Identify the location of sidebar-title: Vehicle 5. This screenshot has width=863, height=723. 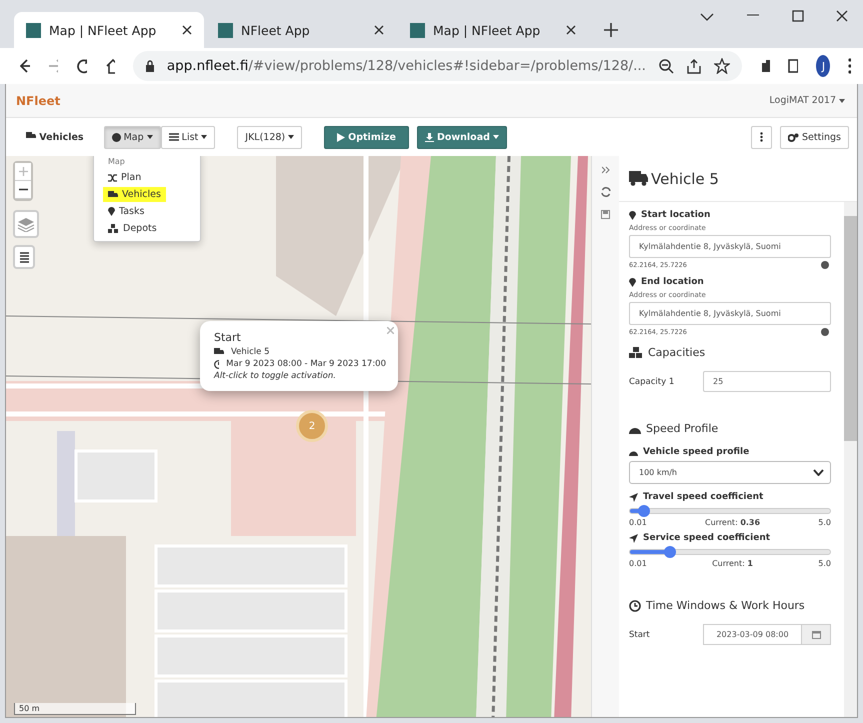
(685, 179).